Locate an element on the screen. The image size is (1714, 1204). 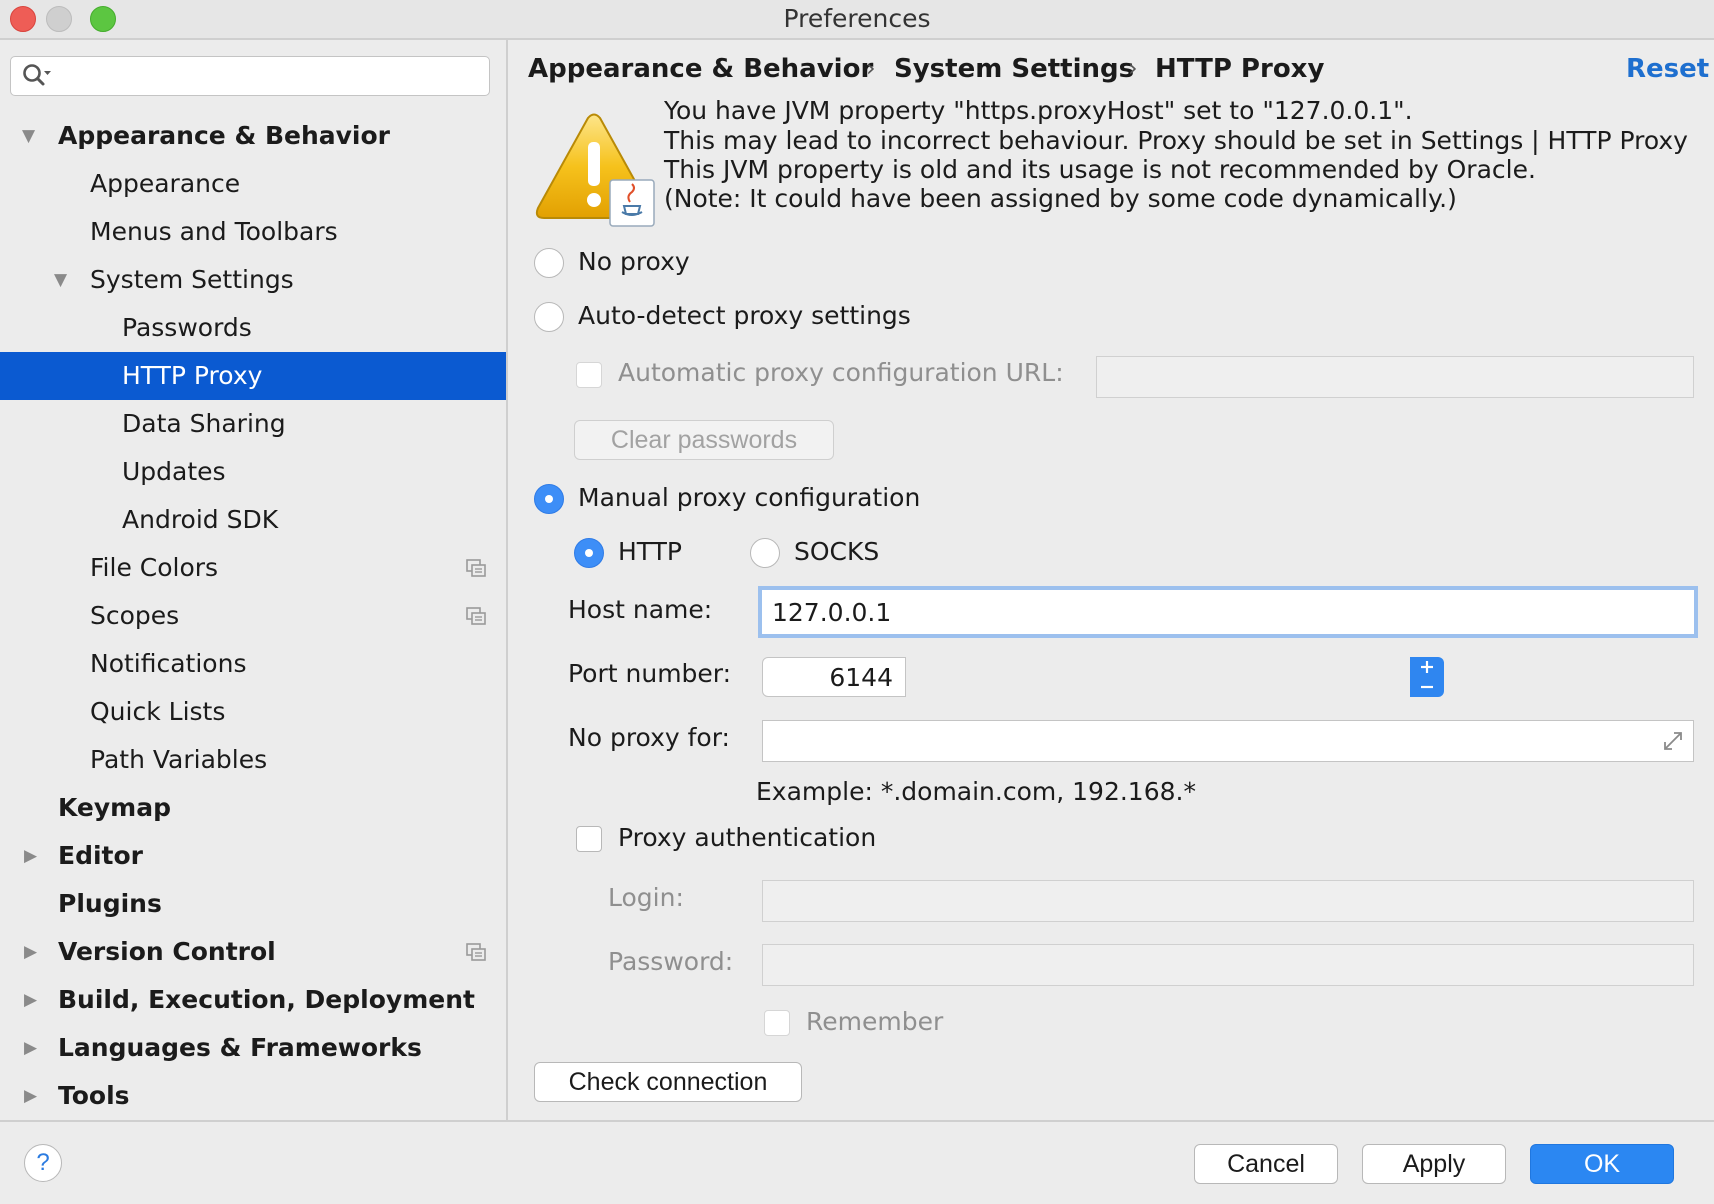
port-number-field: 6144 is located at coordinates (834, 677).